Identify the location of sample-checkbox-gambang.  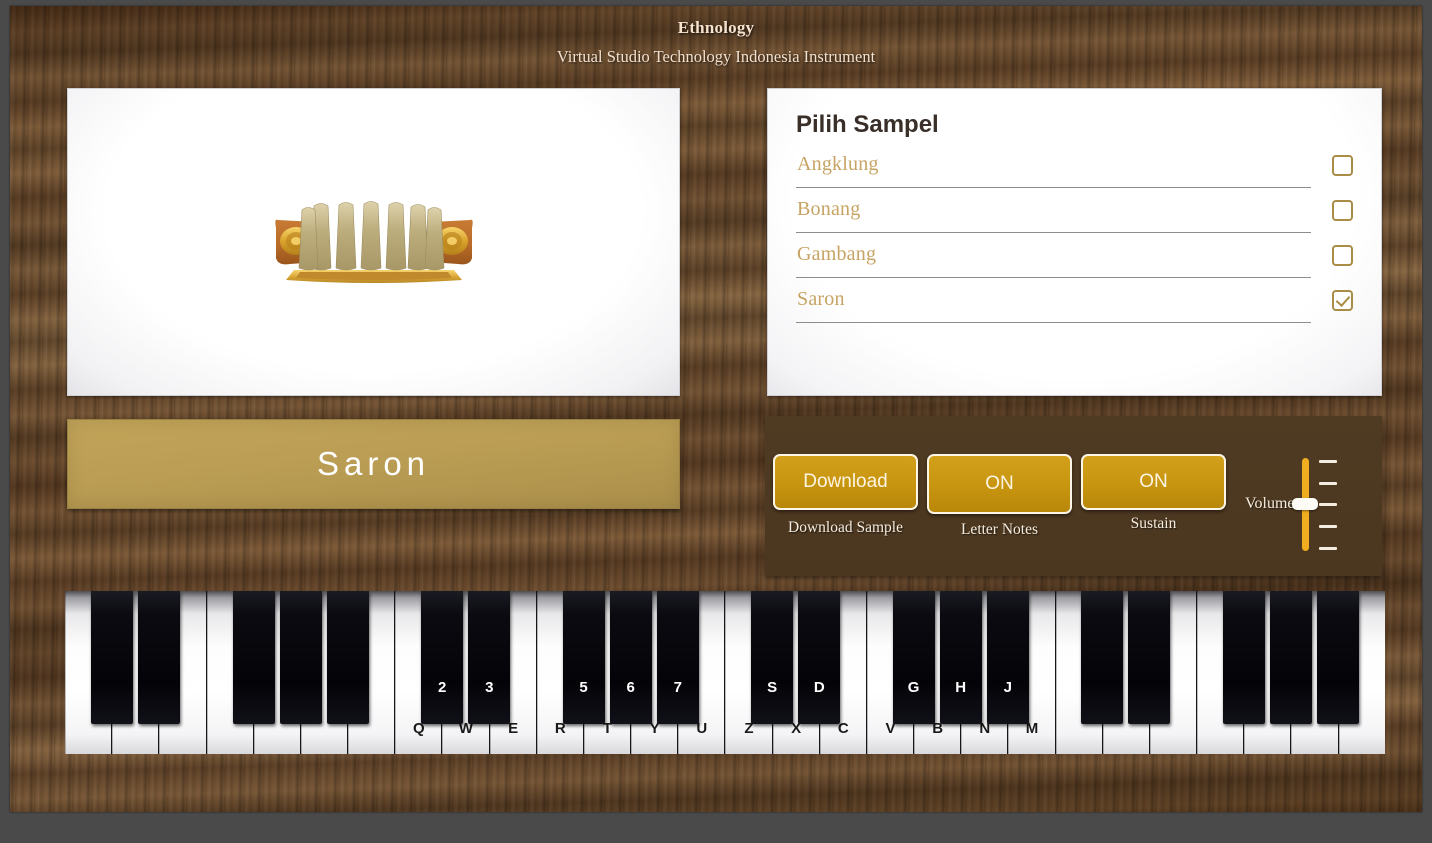
(1342, 255).